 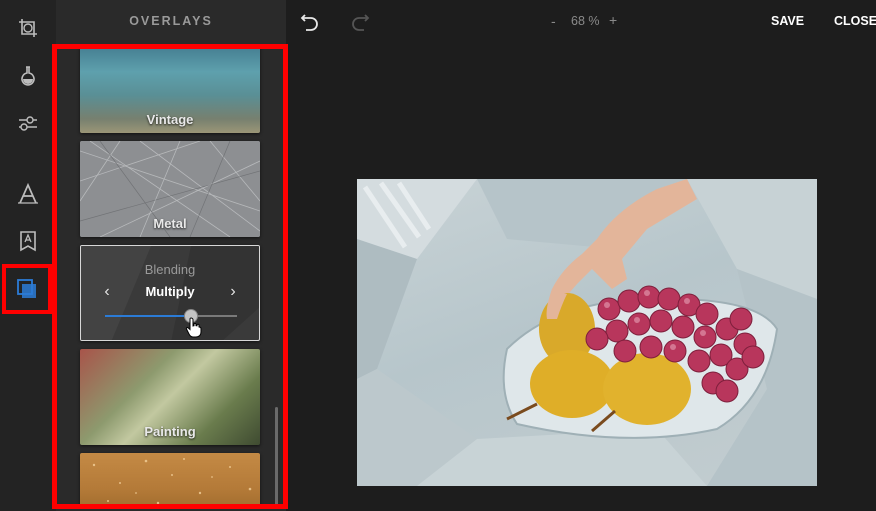 I want to click on filter-tool, so click(x=28, y=76).